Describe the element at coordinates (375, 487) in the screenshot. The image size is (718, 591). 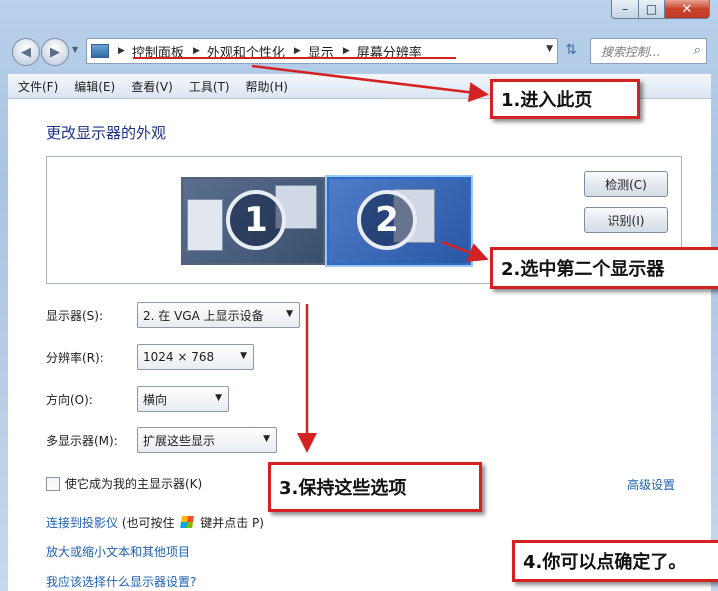
I see `annotation-step-3: 3.保持这些选项` at that location.